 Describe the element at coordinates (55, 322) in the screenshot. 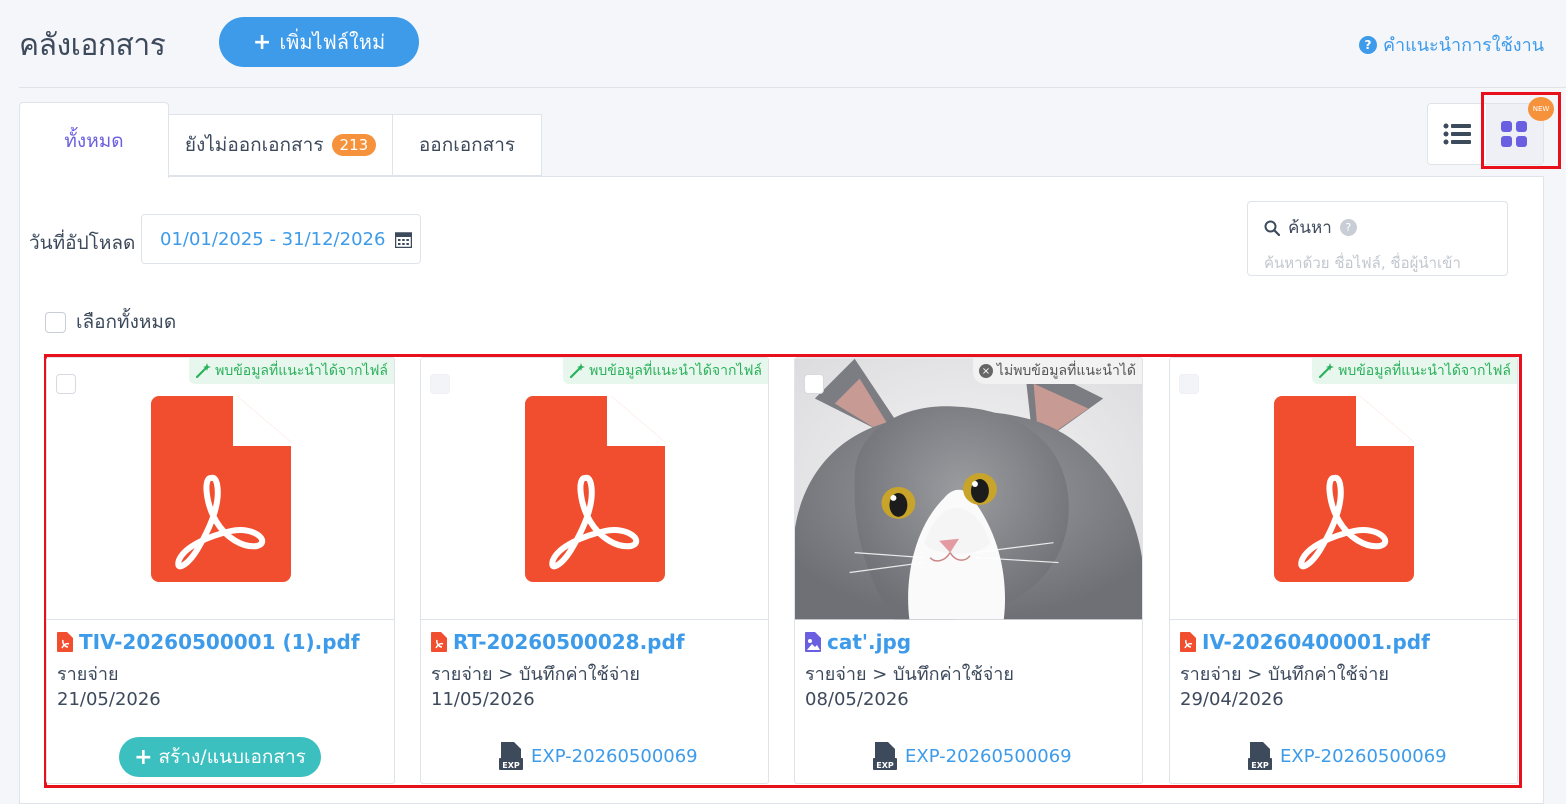

I see `select-all-checkbox` at that location.